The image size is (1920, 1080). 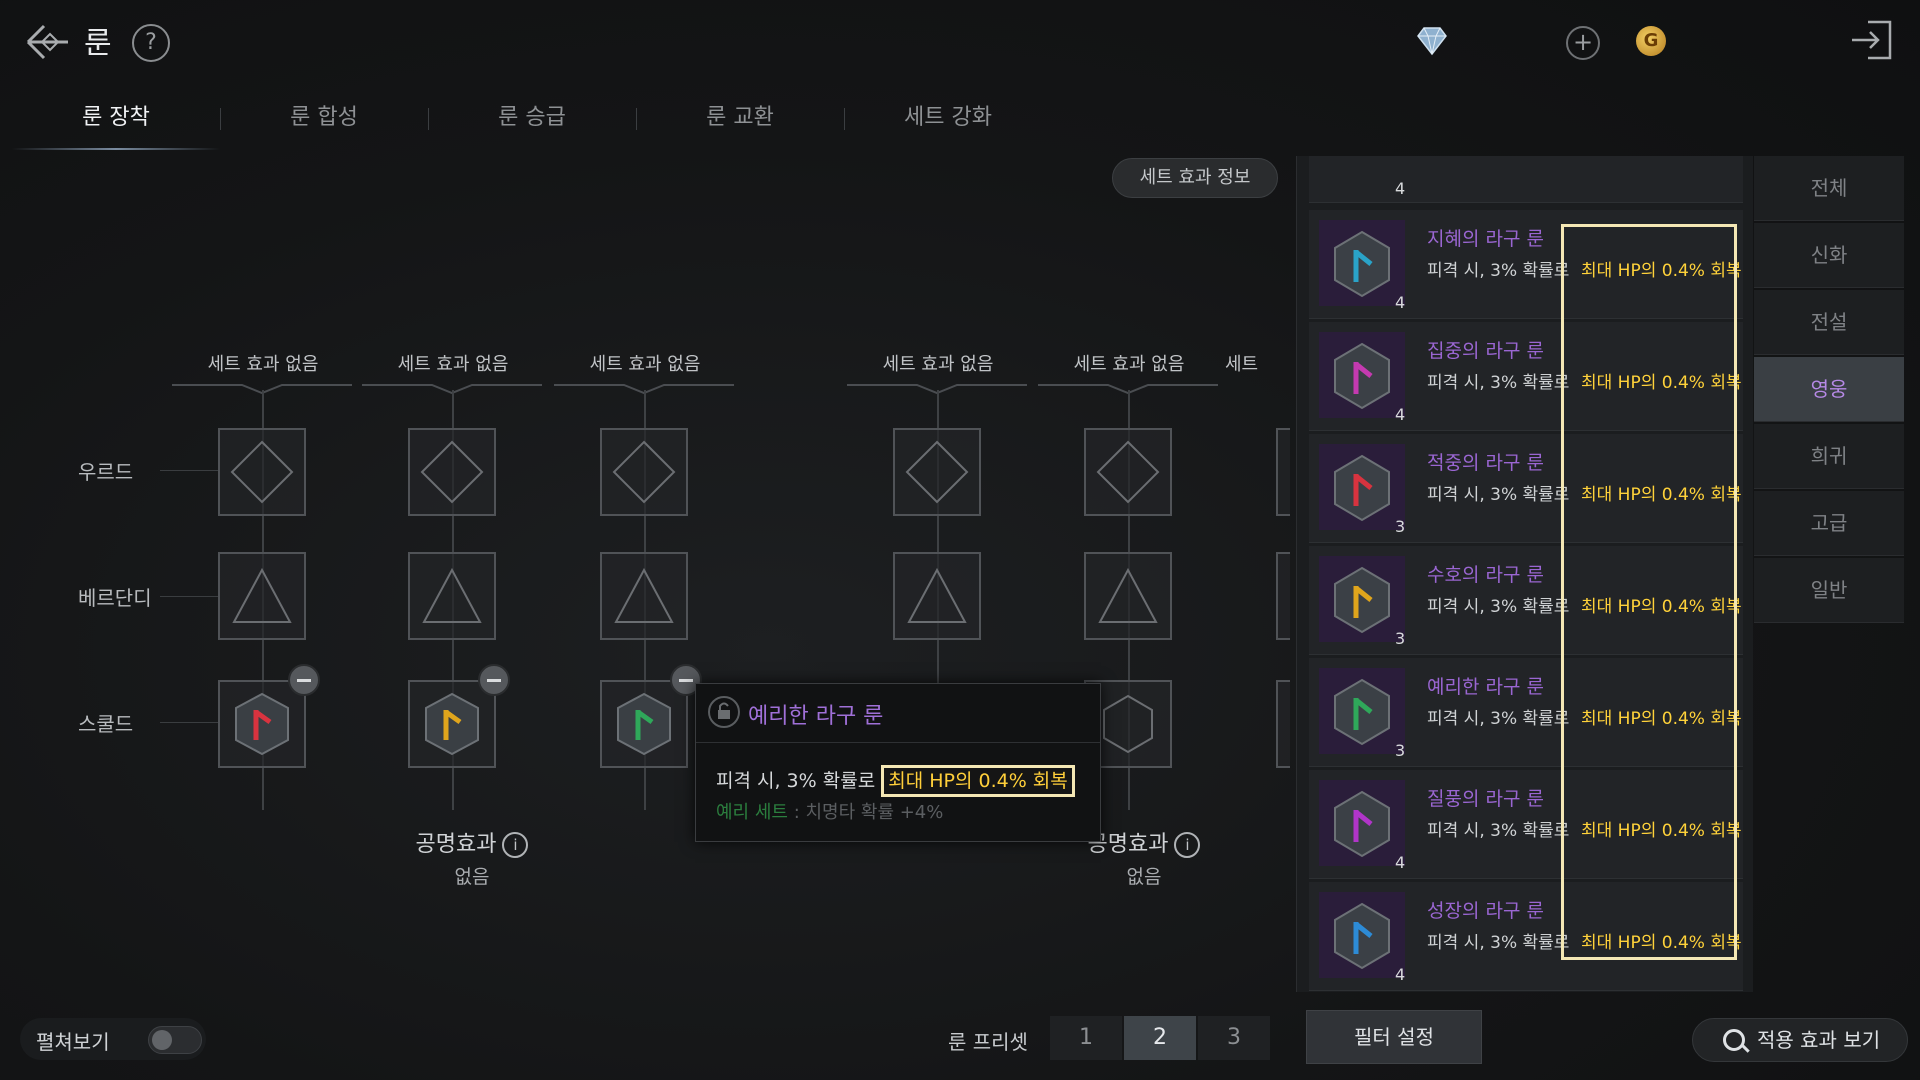 I want to click on list-item: 4 지혜의 라구 룬 피격 시, 3% 확률로 최대 HP의 0.4% 회복, so click(x=1526, y=264).